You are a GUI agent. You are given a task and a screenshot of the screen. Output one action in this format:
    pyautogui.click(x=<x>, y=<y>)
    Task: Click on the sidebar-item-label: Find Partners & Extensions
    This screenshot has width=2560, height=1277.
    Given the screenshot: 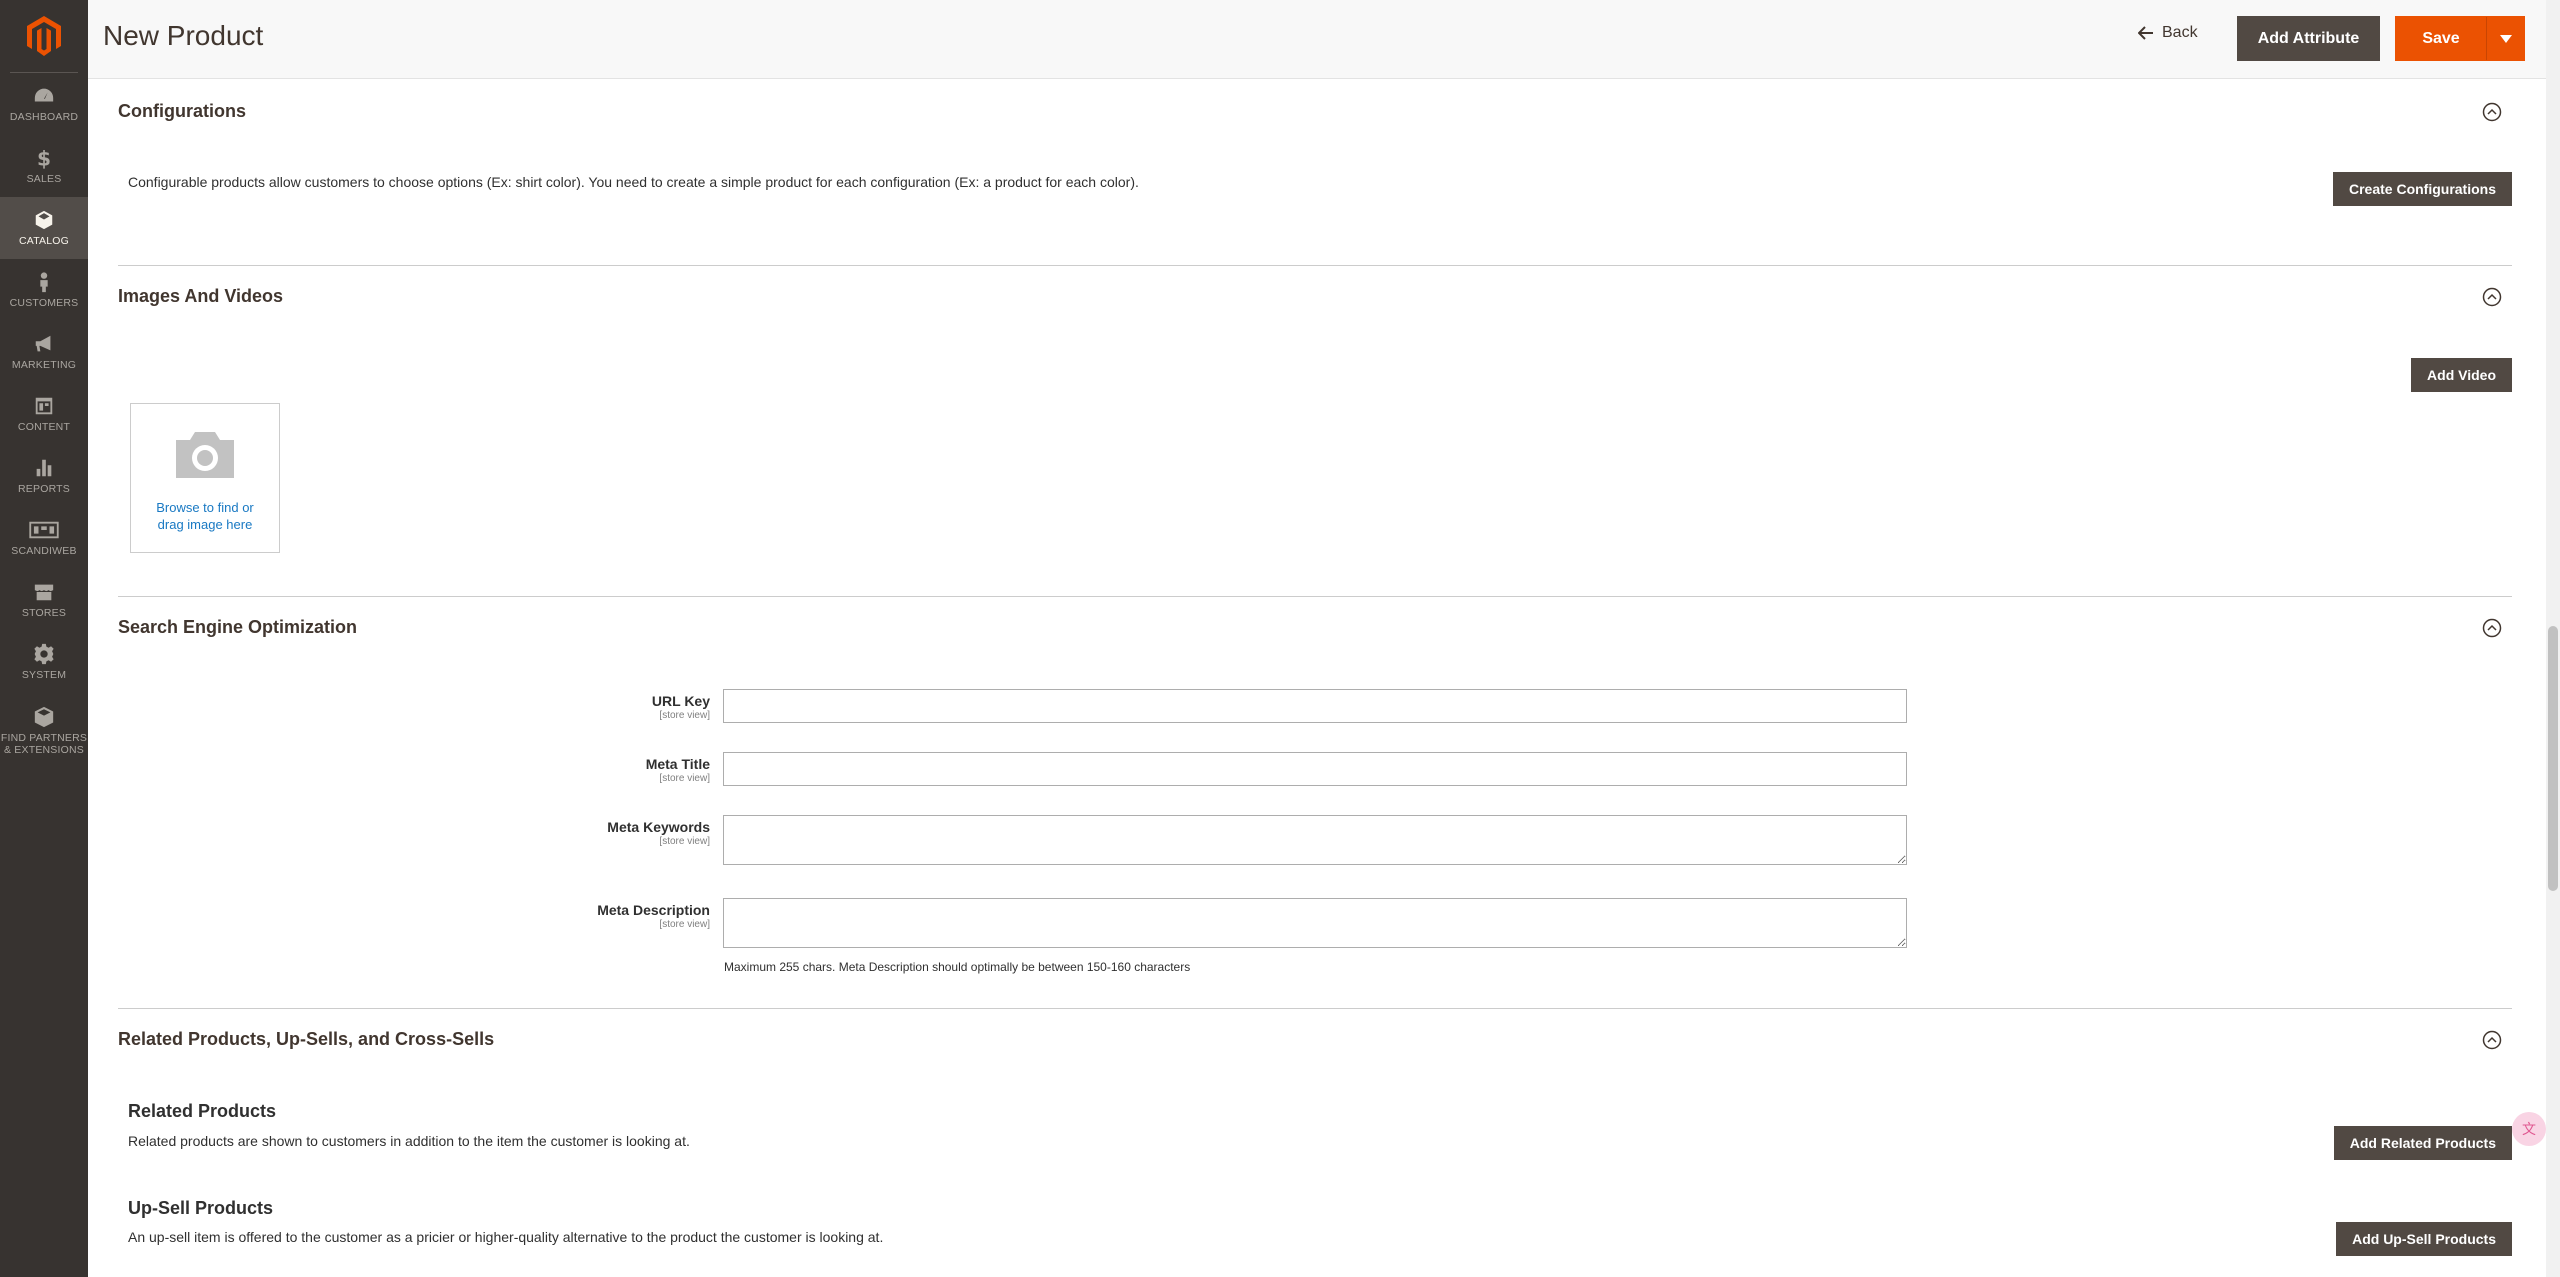 What is the action you would take?
    pyautogui.click(x=44, y=744)
    